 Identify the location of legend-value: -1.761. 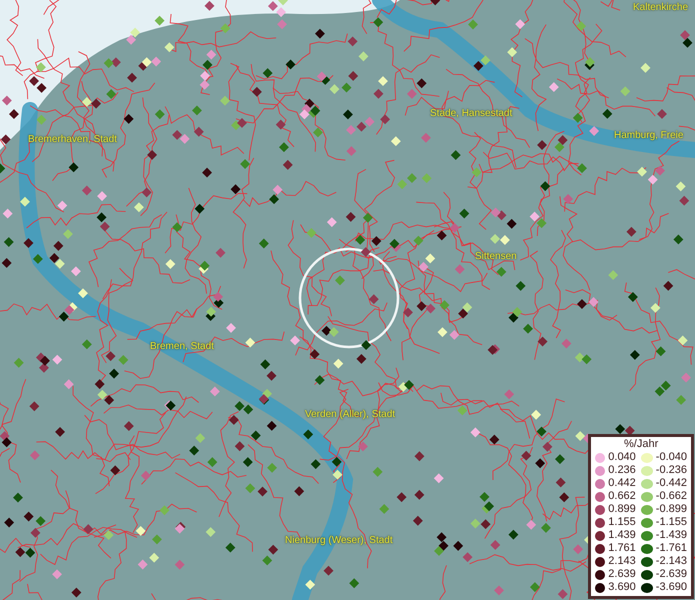
(671, 548).